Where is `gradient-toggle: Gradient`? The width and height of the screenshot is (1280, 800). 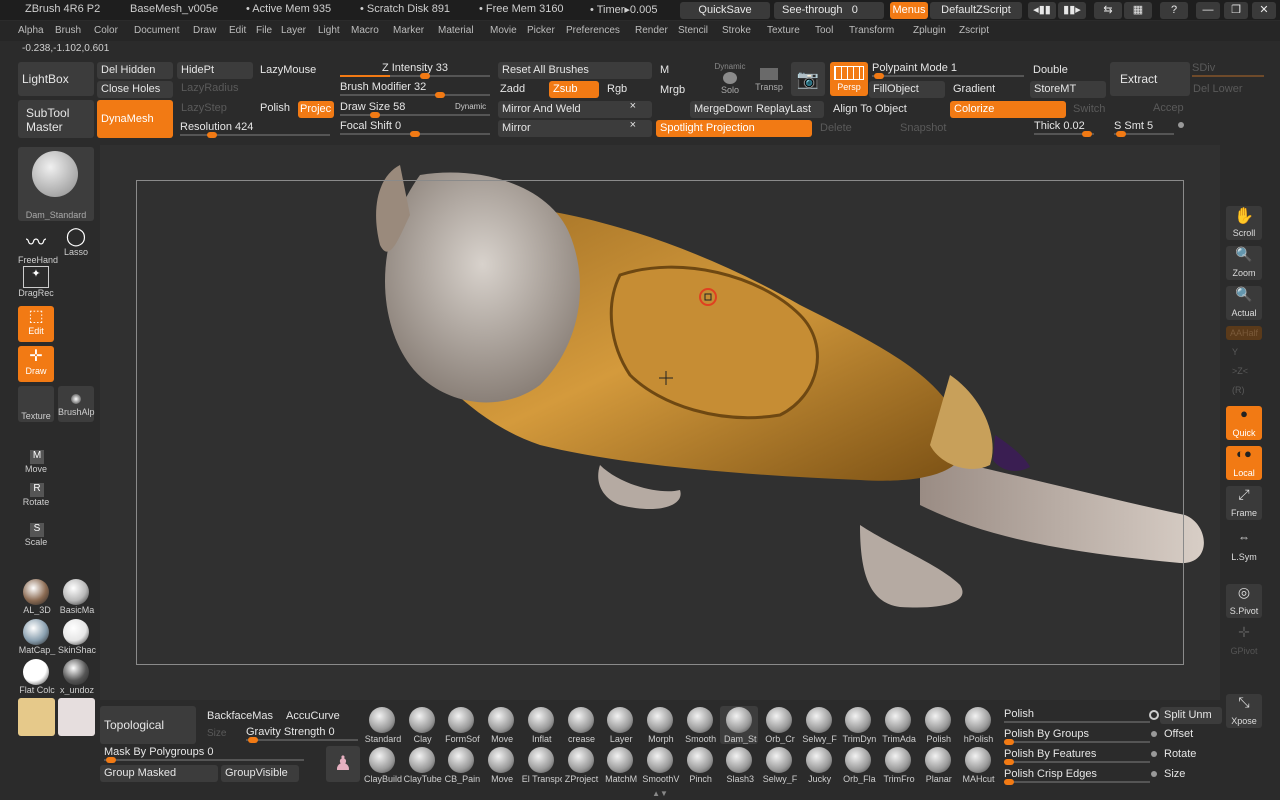
gradient-toggle: Gradient is located at coordinates (974, 89).